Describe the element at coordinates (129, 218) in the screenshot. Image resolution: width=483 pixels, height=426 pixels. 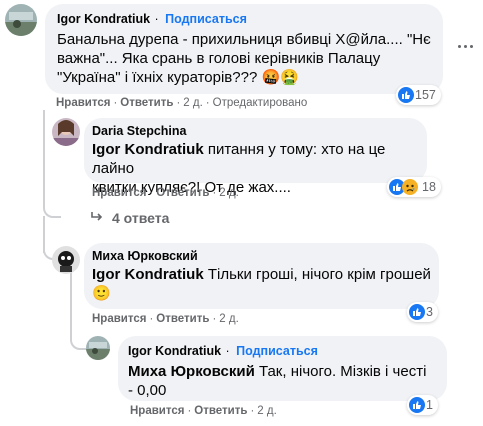
I see `view-replies-link: 4 ответа` at that location.